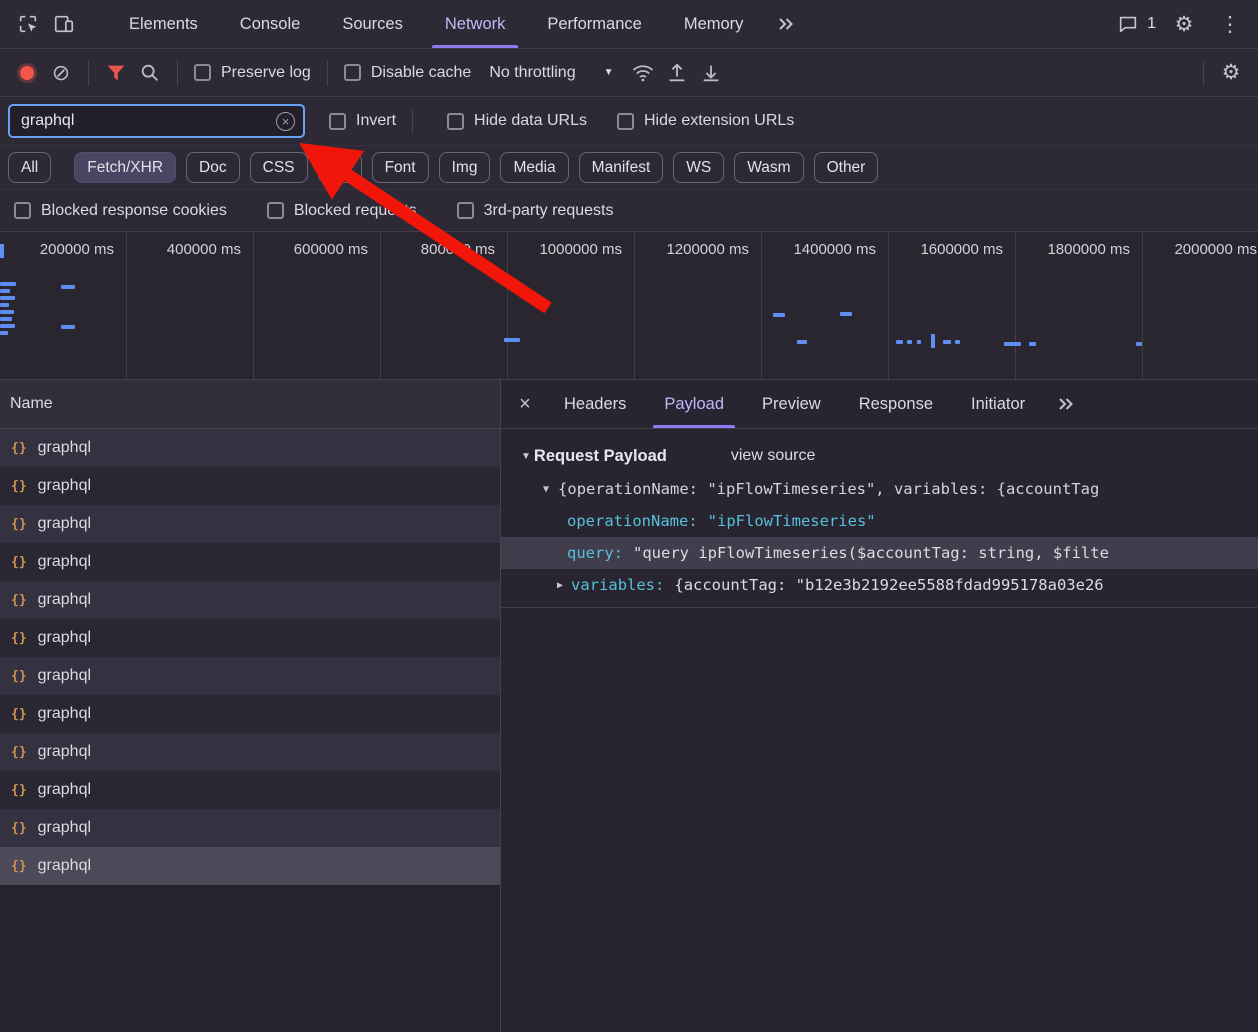 Image resolution: width=1258 pixels, height=1032 pixels. I want to click on tab-network: Network, so click(475, 24).